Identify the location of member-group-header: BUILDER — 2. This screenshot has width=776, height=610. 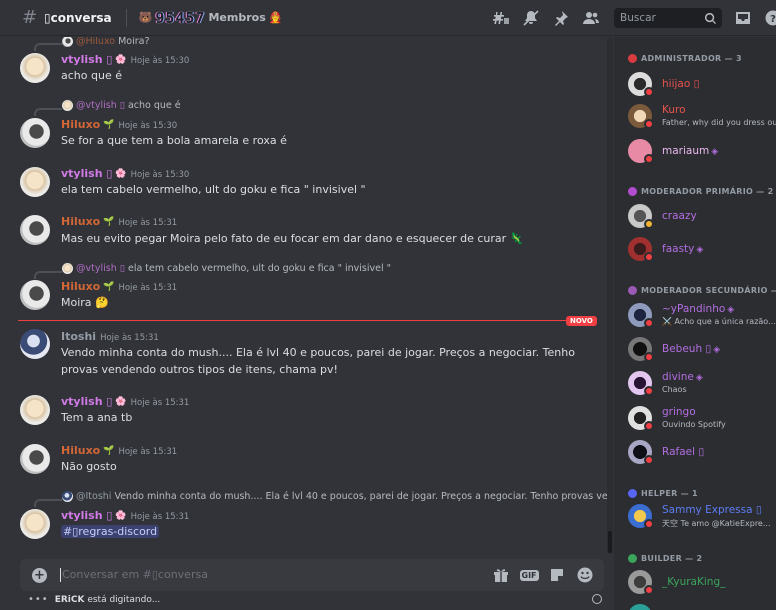
(665, 558).